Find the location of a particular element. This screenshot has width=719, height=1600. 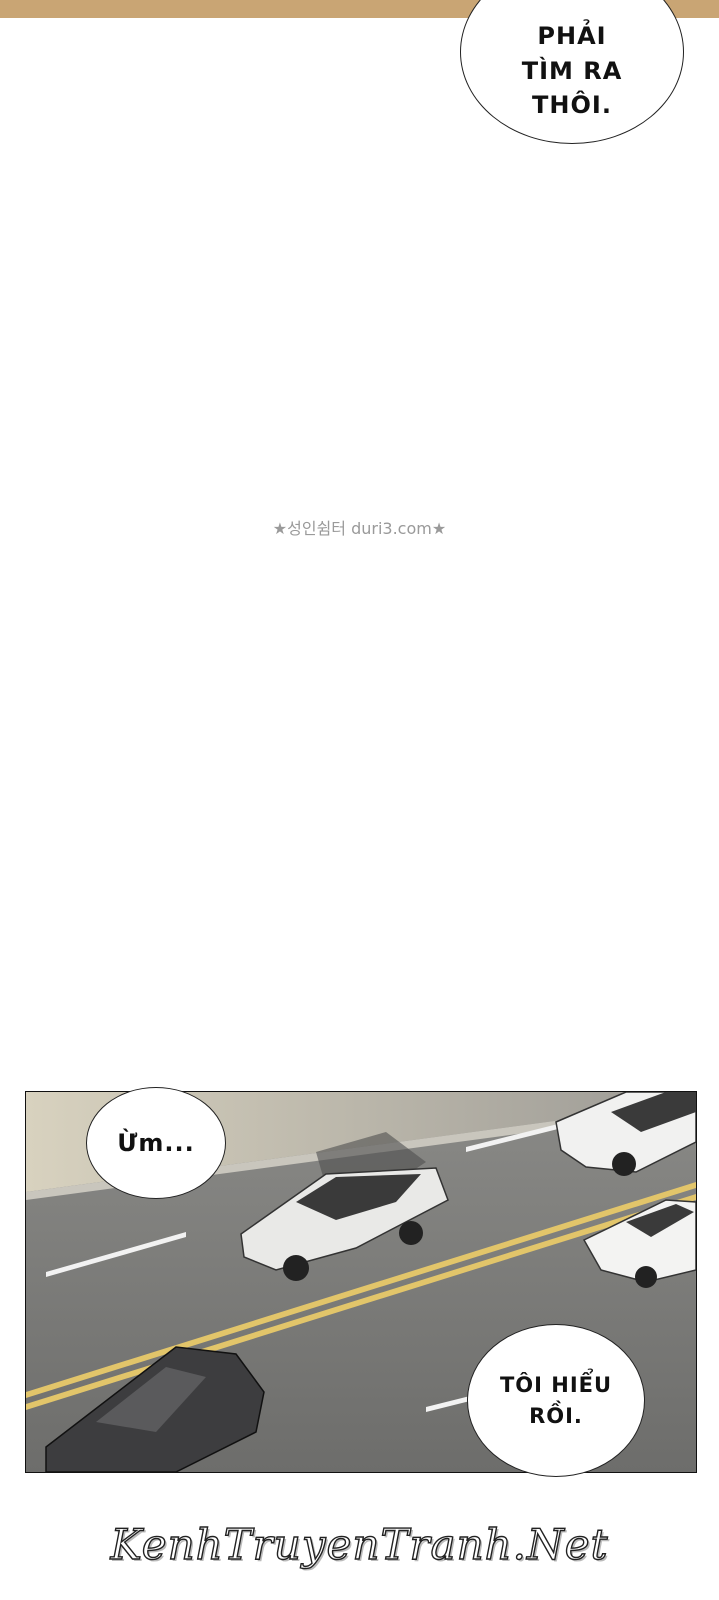

speech-bubble-top: PHẢI TÌM RA THÔI. is located at coordinates (572, 72).